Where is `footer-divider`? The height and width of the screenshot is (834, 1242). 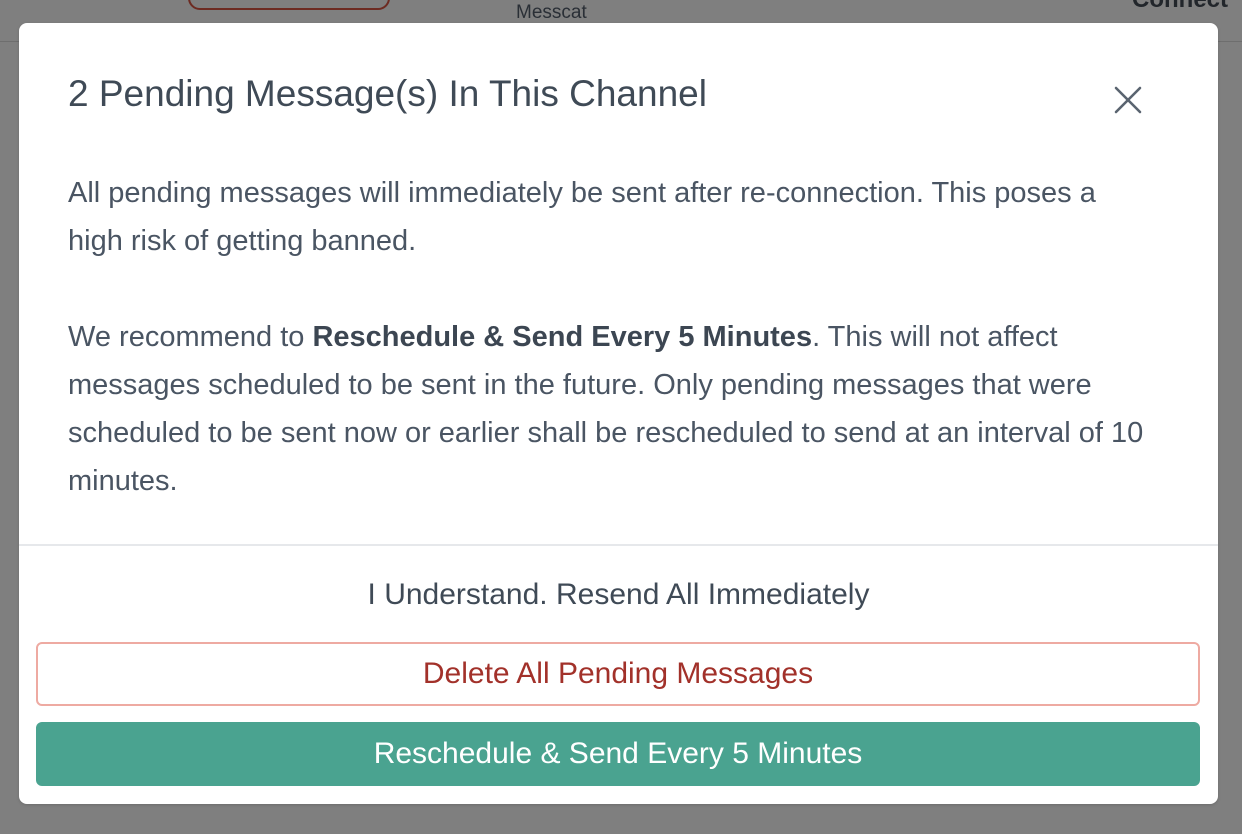 footer-divider is located at coordinates (618, 545).